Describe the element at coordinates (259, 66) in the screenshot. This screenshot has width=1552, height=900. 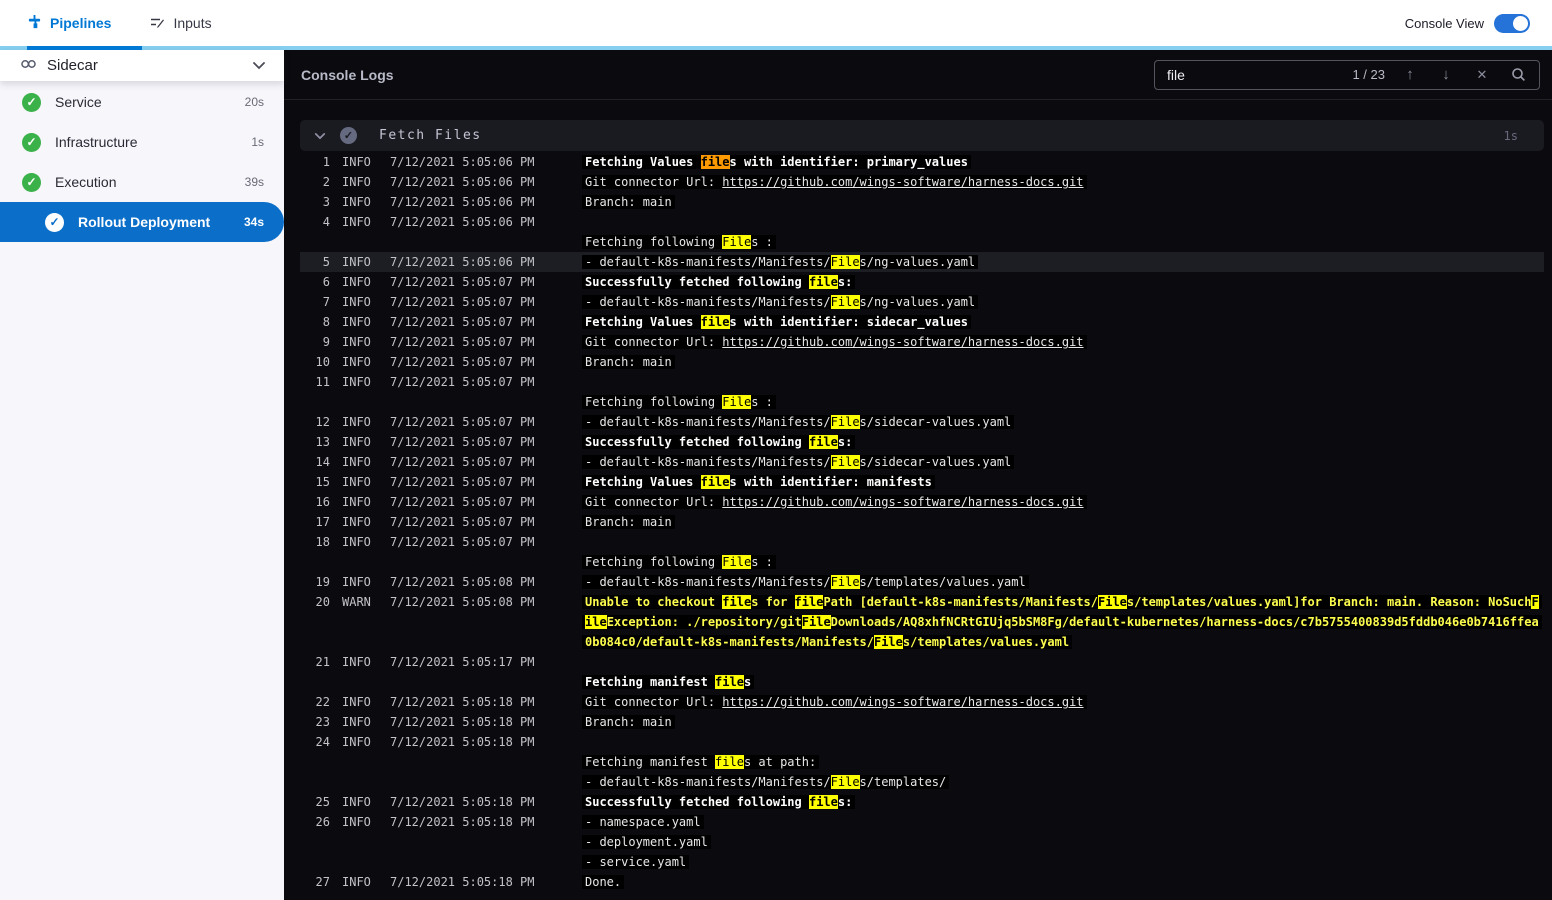
I see `chevron-down-icon` at that location.